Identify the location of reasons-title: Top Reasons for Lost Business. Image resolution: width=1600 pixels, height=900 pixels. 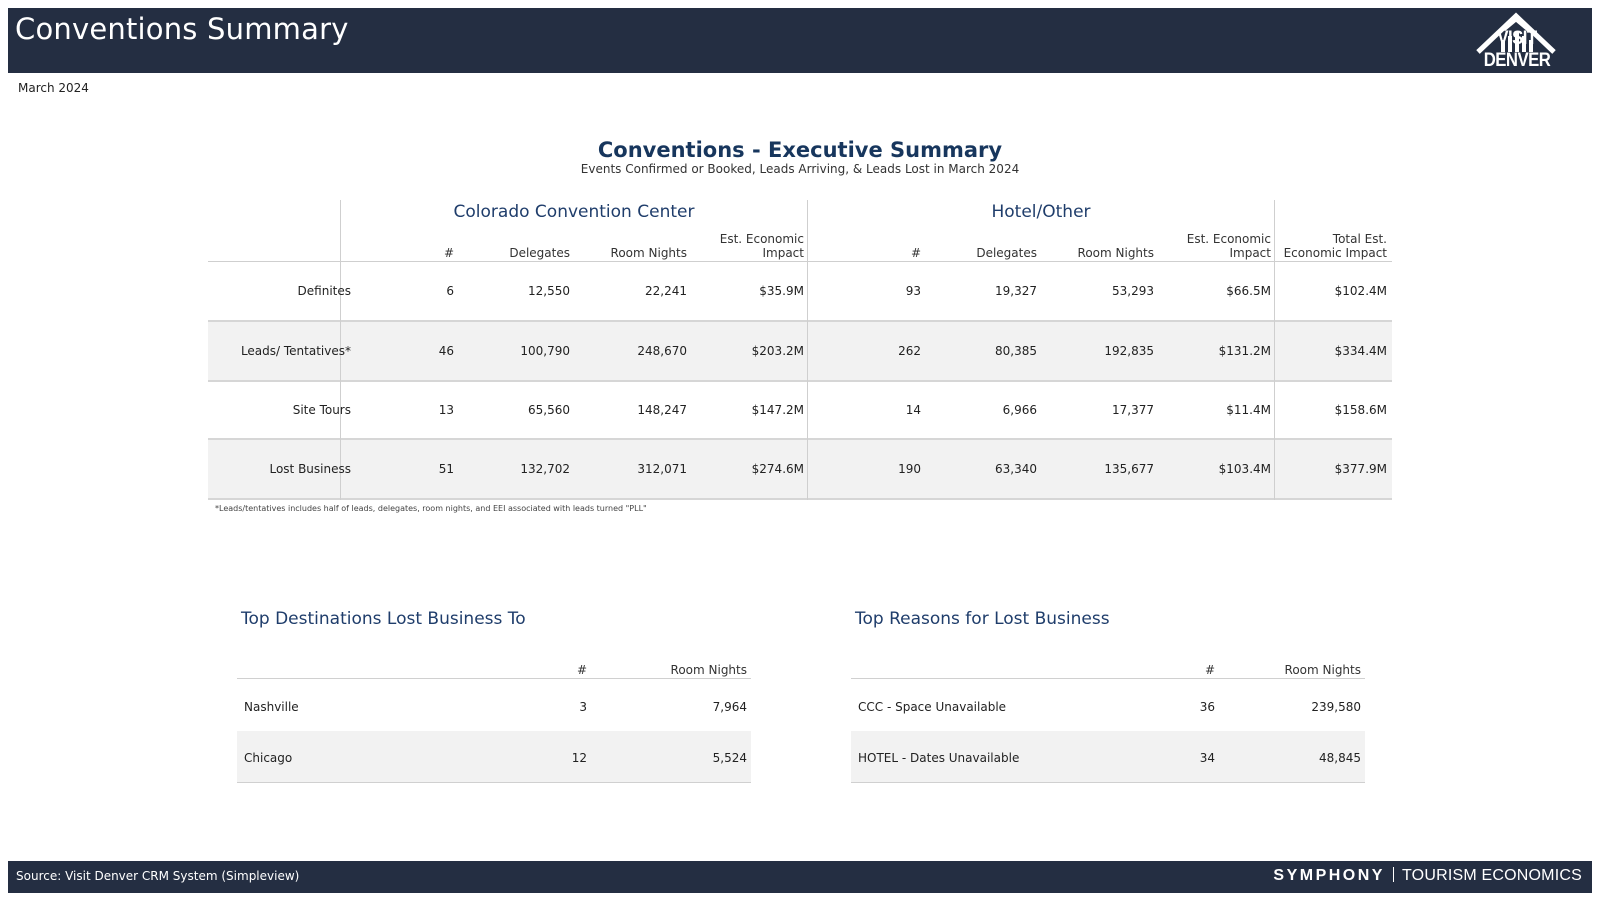
(982, 619).